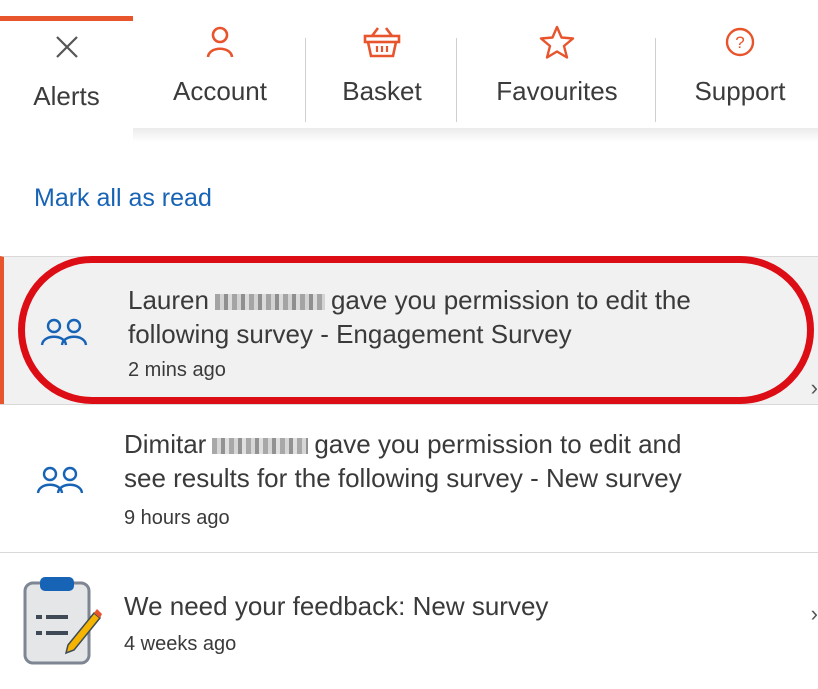 The width and height of the screenshot is (818, 689). What do you see at coordinates (336, 606) in the screenshot?
I see `alert-message: We need your feedback: New survey` at bounding box center [336, 606].